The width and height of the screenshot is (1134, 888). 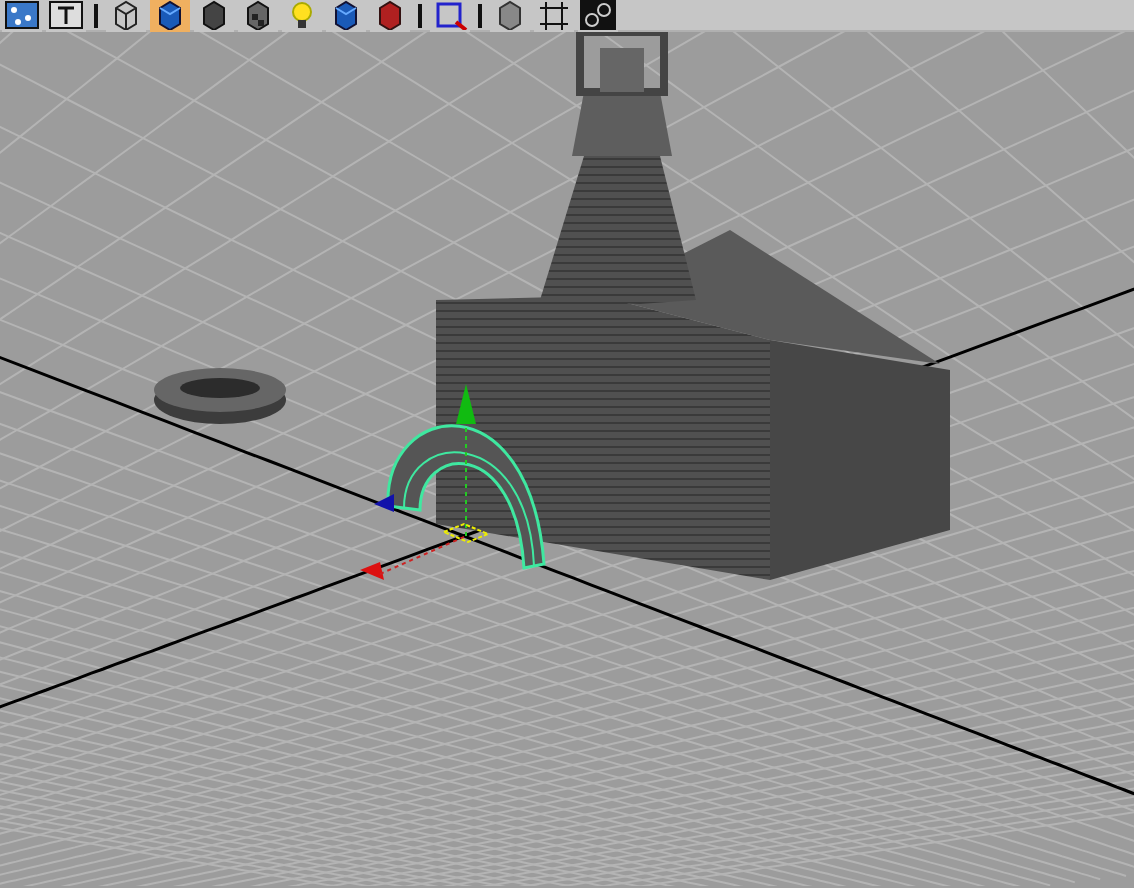 I want to click on text-icon, so click(x=66, y=15).